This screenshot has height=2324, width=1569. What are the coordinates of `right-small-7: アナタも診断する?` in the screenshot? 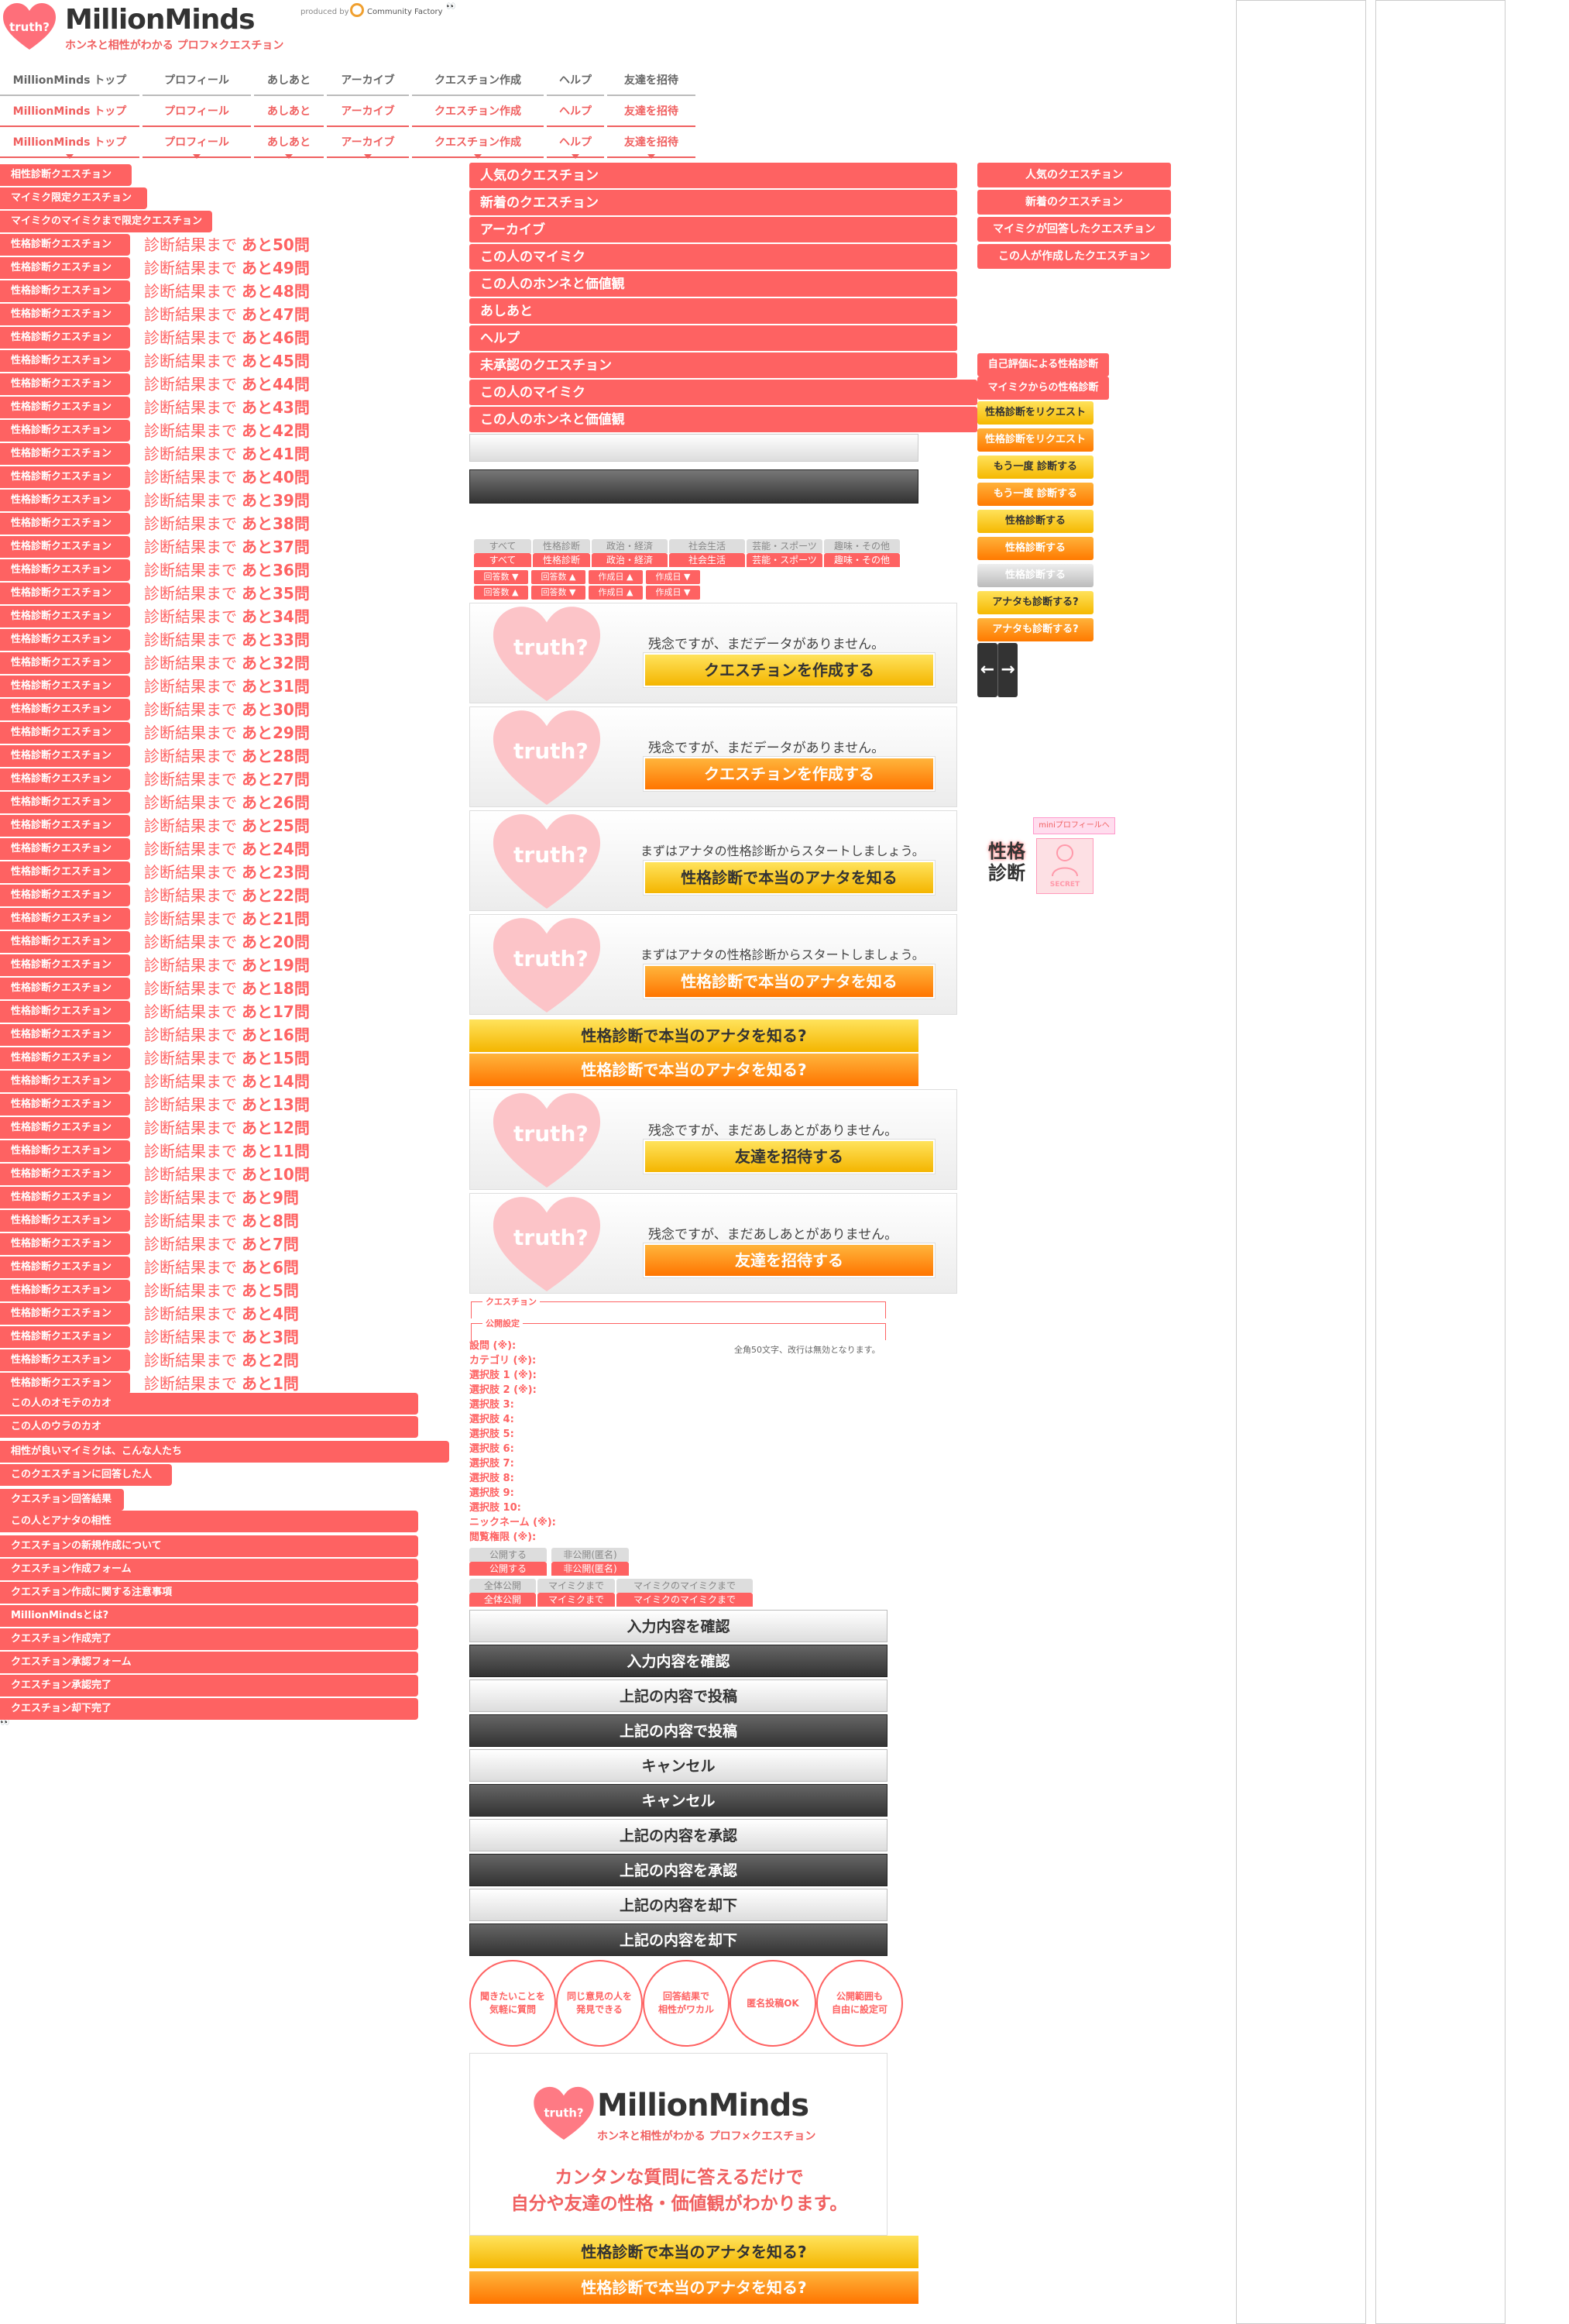 It's located at (1035, 602).